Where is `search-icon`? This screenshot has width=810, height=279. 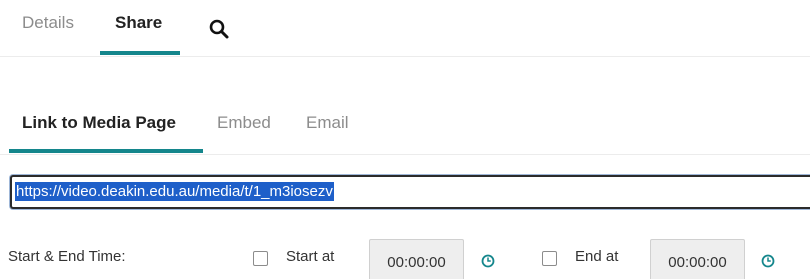
search-icon is located at coordinates (219, 29).